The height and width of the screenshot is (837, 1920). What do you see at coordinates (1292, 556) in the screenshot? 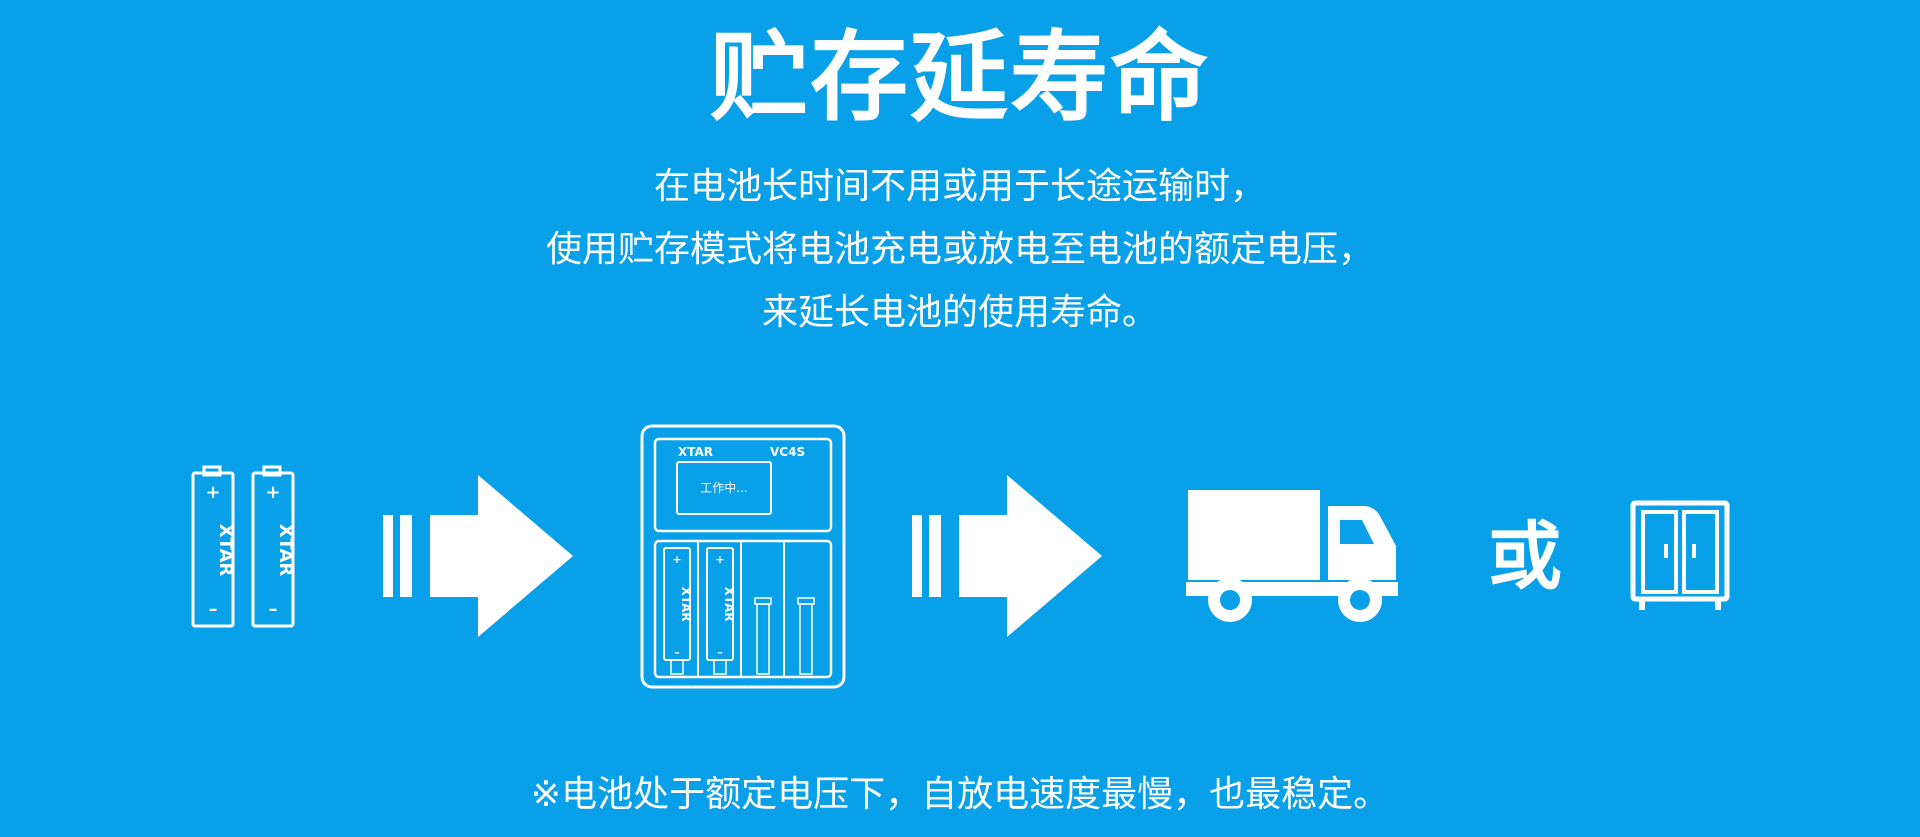
I see `truck-icon` at bounding box center [1292, 556].